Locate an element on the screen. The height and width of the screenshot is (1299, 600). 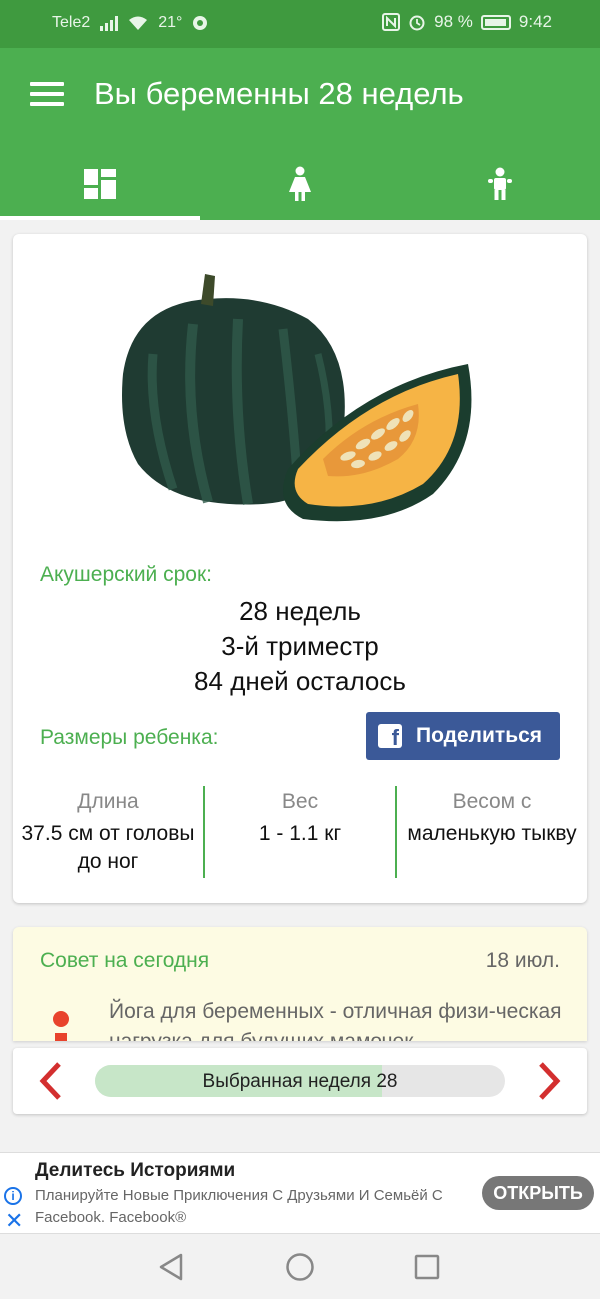
battery-icon is located at coordinates (495, 22).